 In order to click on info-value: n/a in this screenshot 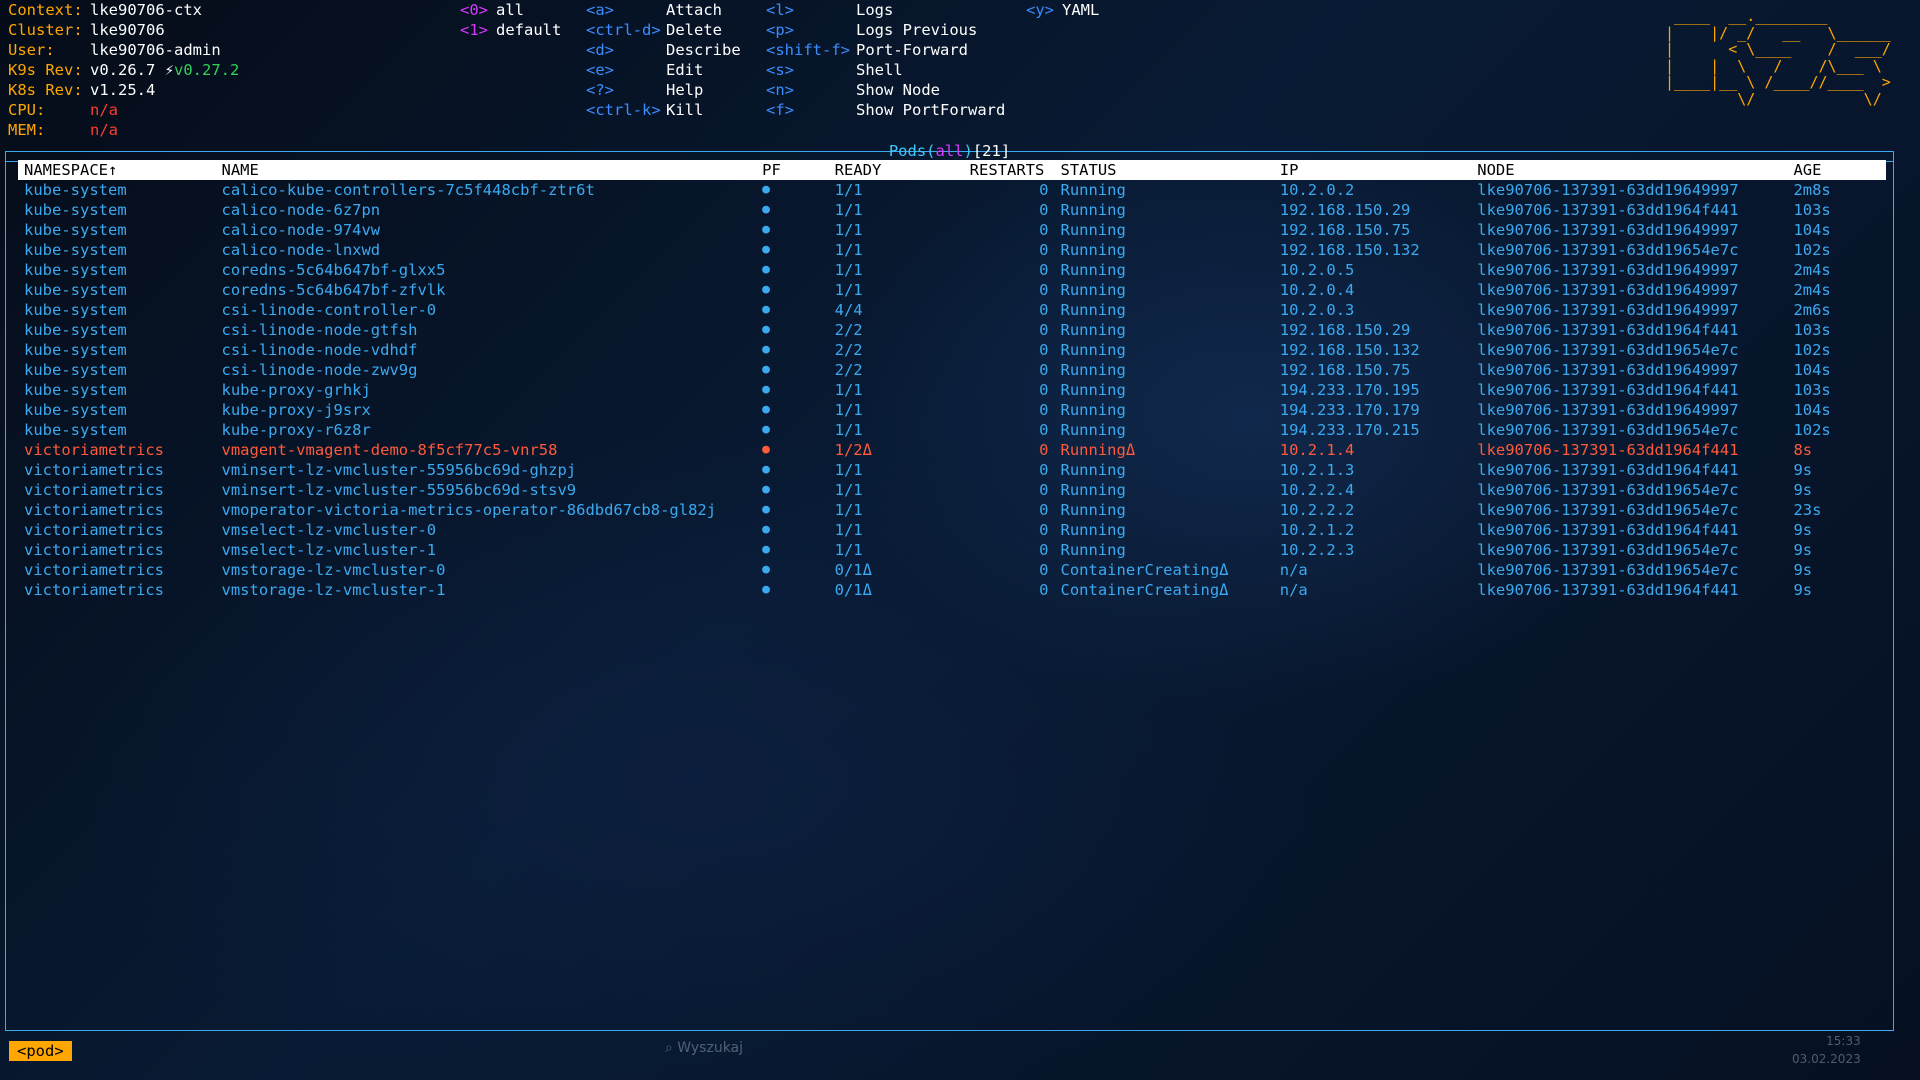, I will do `click(104, 110)`.